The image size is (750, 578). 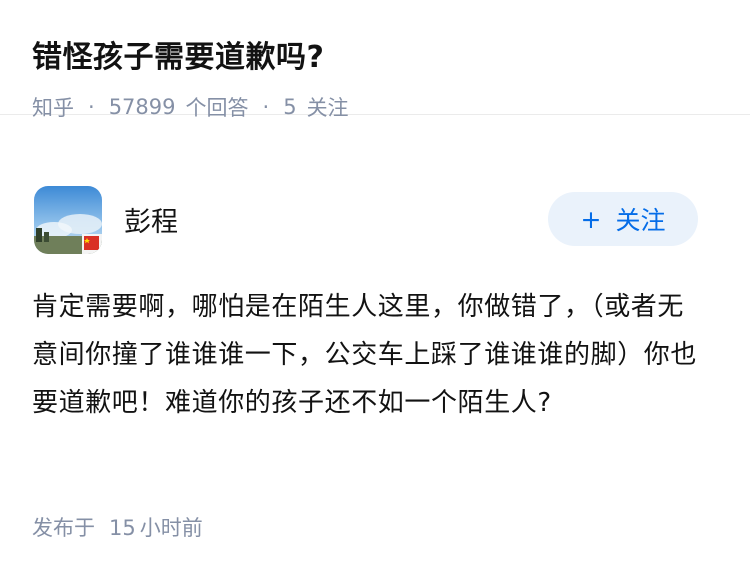 I want to click on source-label: 知乎, so click(x=53, y=107).